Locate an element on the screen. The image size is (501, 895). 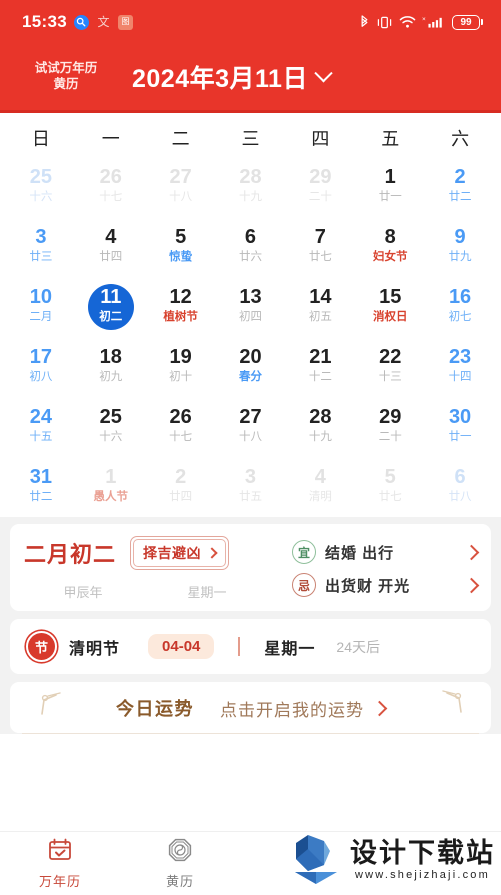
ji-row: 忌 出货财 开光 is located at coordinates (386, 585).